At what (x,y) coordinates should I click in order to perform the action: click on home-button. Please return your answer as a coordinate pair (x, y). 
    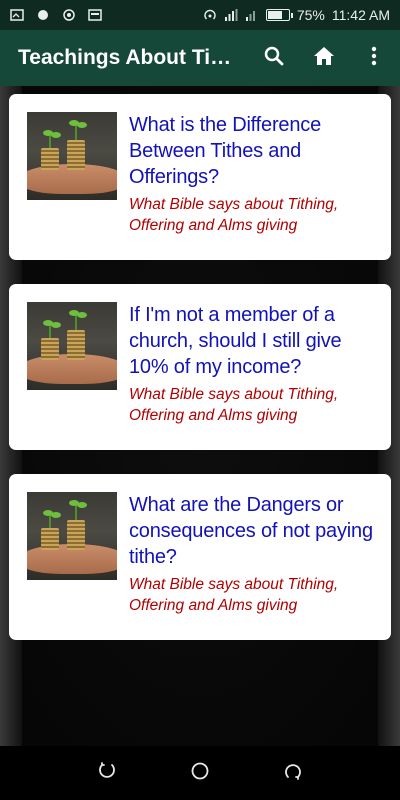
    Looking at the image, I should click on (324, 58).